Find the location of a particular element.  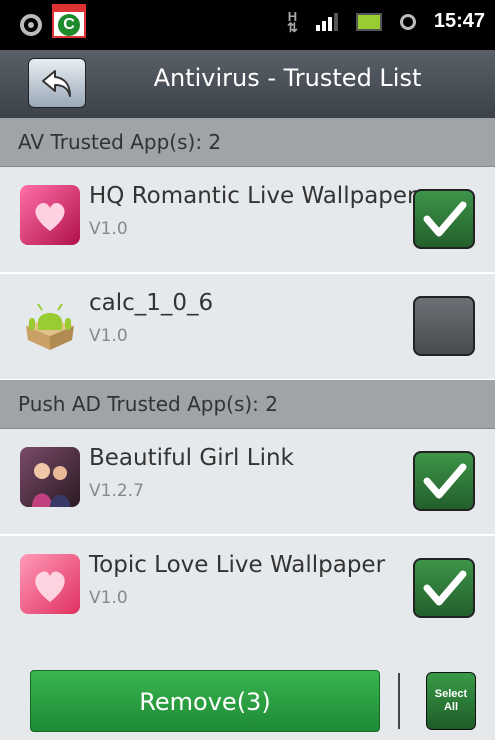

select-all-button: Select All is located at coordinates (451, 701).